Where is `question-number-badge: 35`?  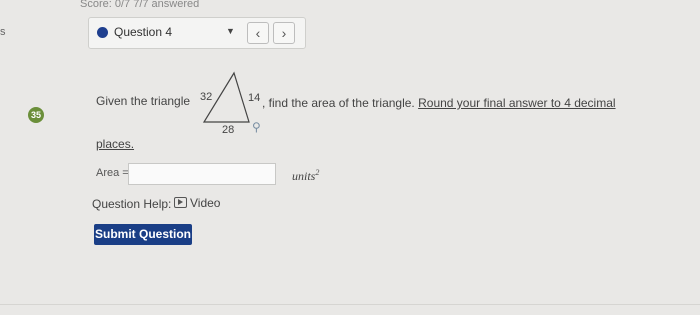 question-number-badge: 35 is located at coordinates (36, 115).